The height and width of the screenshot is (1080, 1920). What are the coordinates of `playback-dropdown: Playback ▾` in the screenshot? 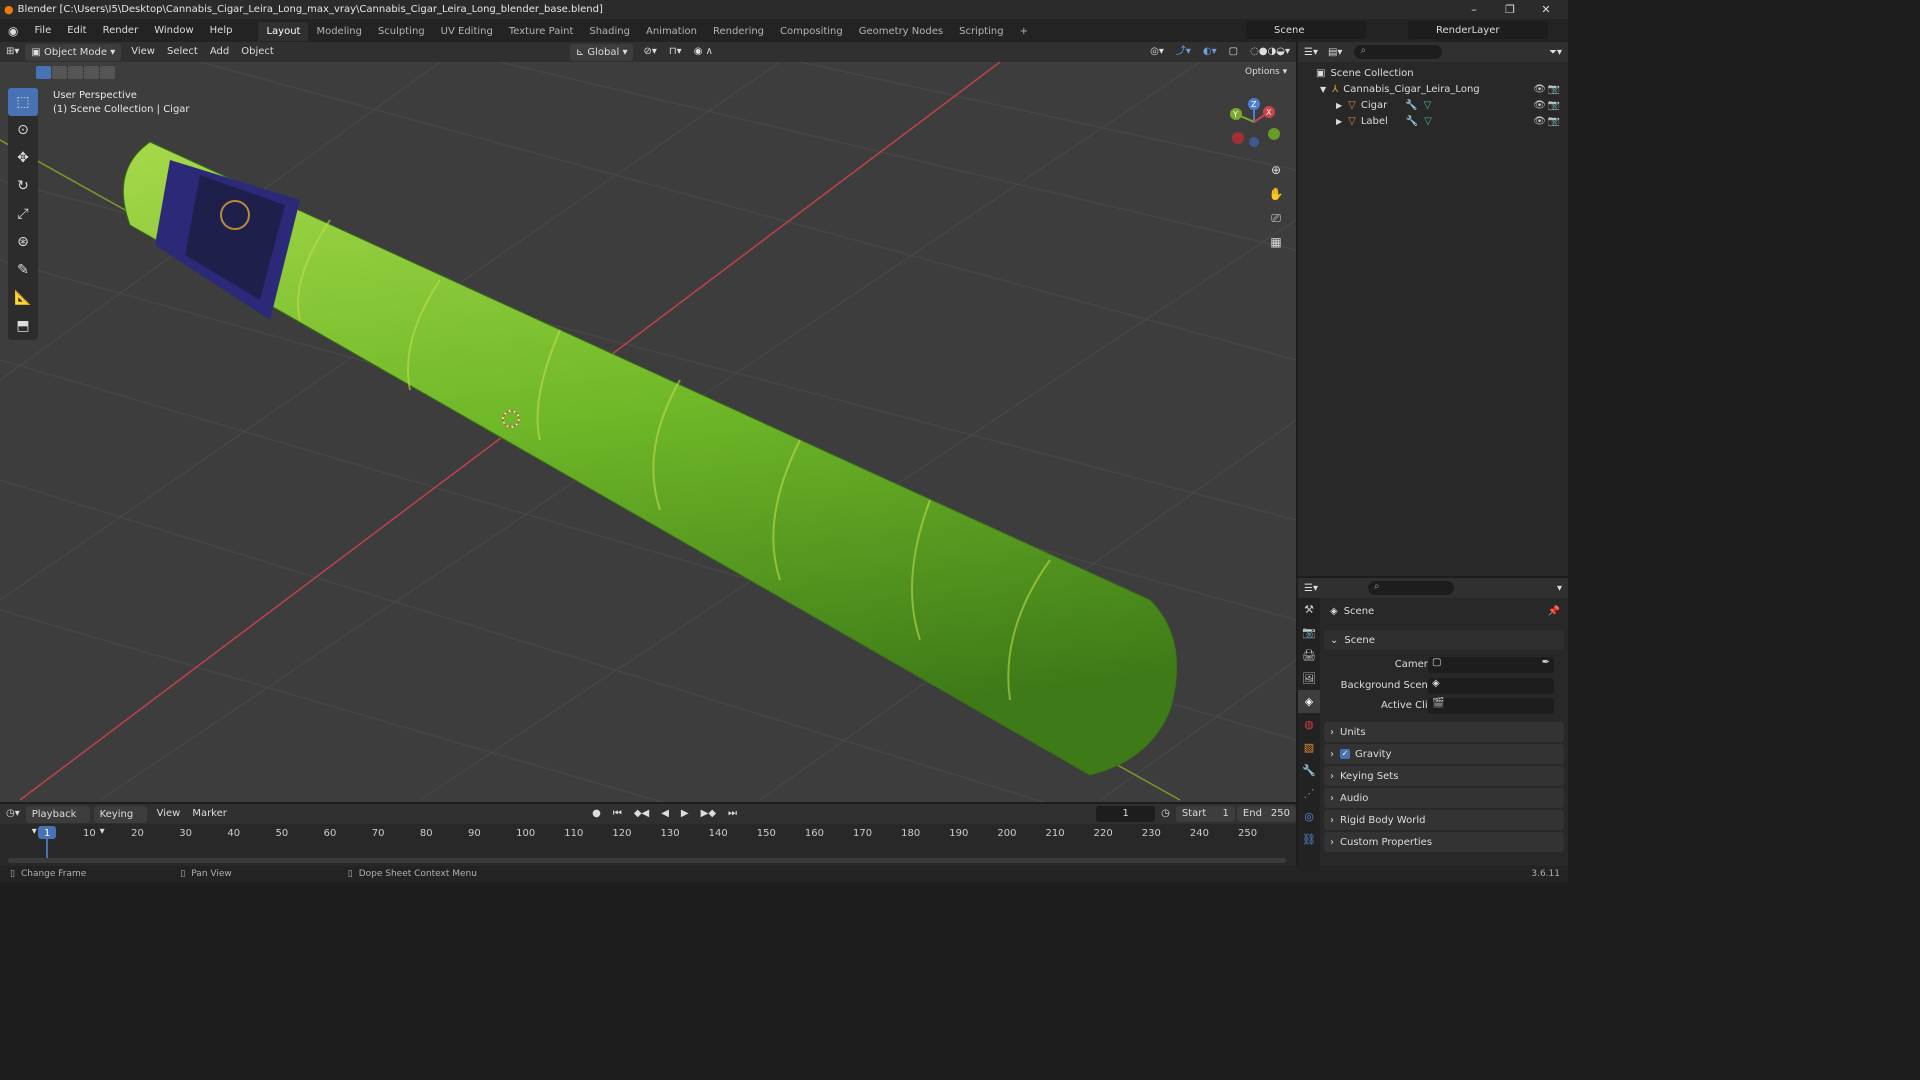 It's located at (57, 821).